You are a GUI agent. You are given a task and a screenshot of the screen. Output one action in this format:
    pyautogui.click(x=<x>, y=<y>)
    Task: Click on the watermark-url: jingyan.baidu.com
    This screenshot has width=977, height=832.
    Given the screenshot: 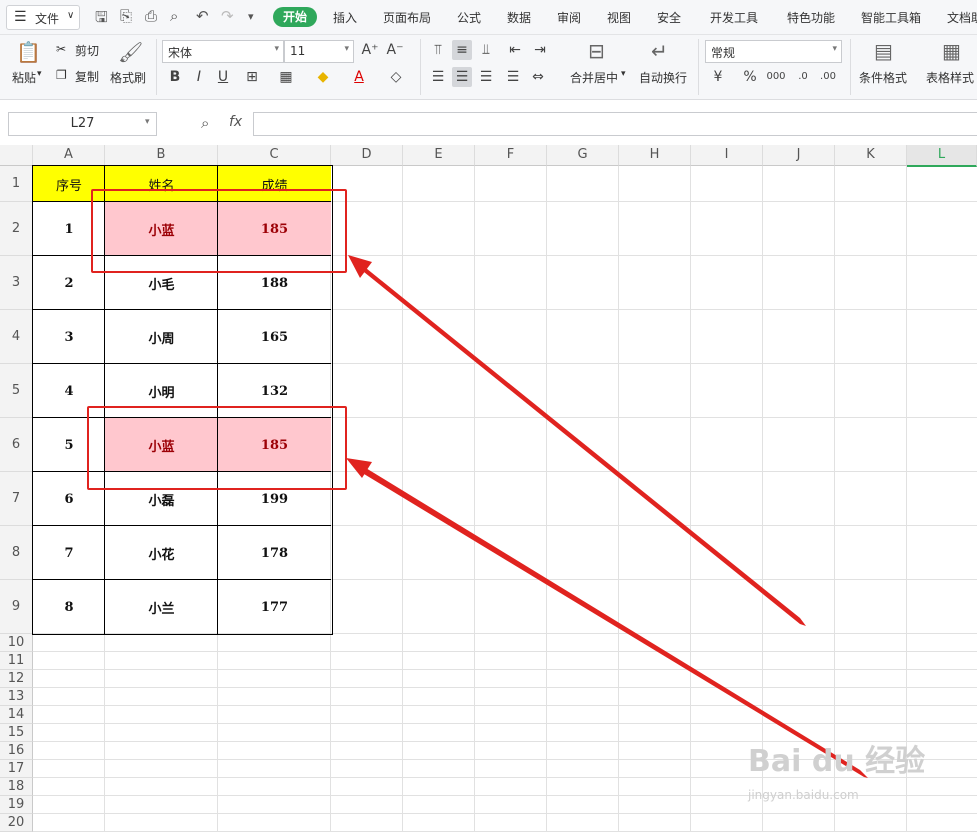 What is the action you would take?
    pyautogui.click(x=803, y=795)
    